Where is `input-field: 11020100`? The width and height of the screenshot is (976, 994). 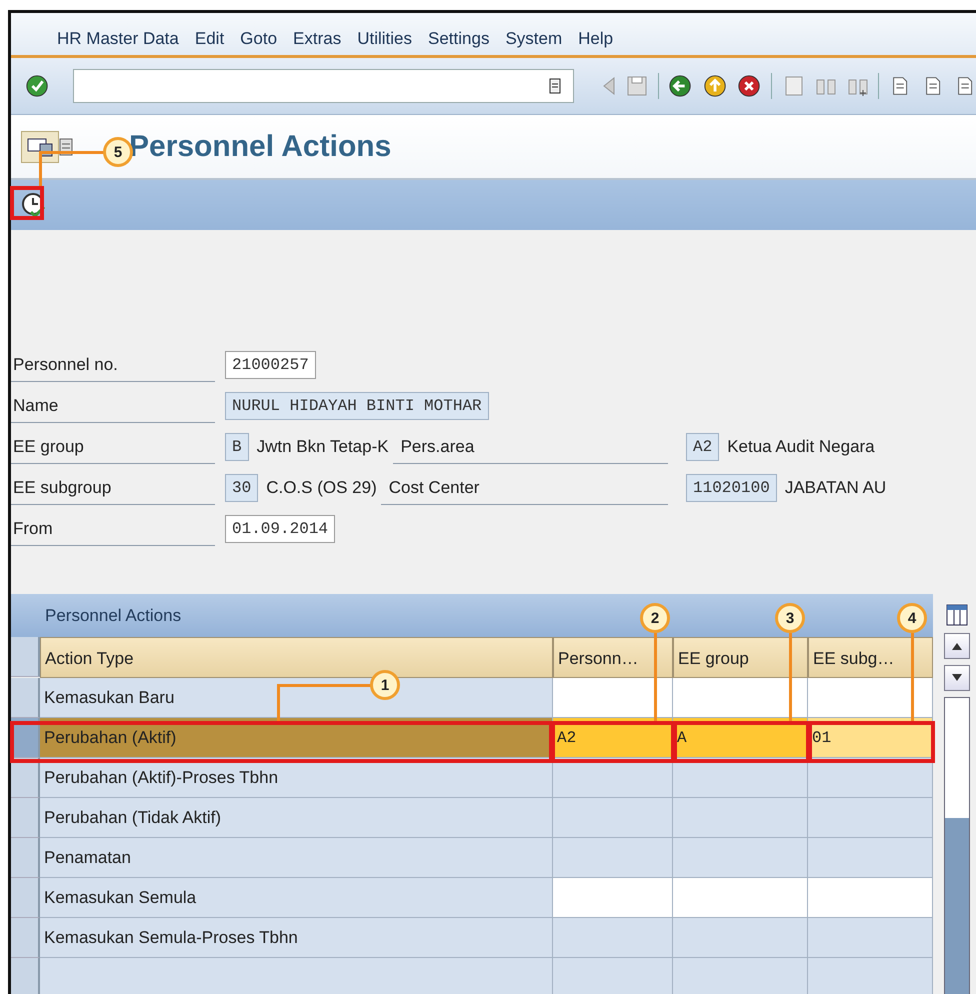
input-field: 11020100 is located at coordinates (731, 488).